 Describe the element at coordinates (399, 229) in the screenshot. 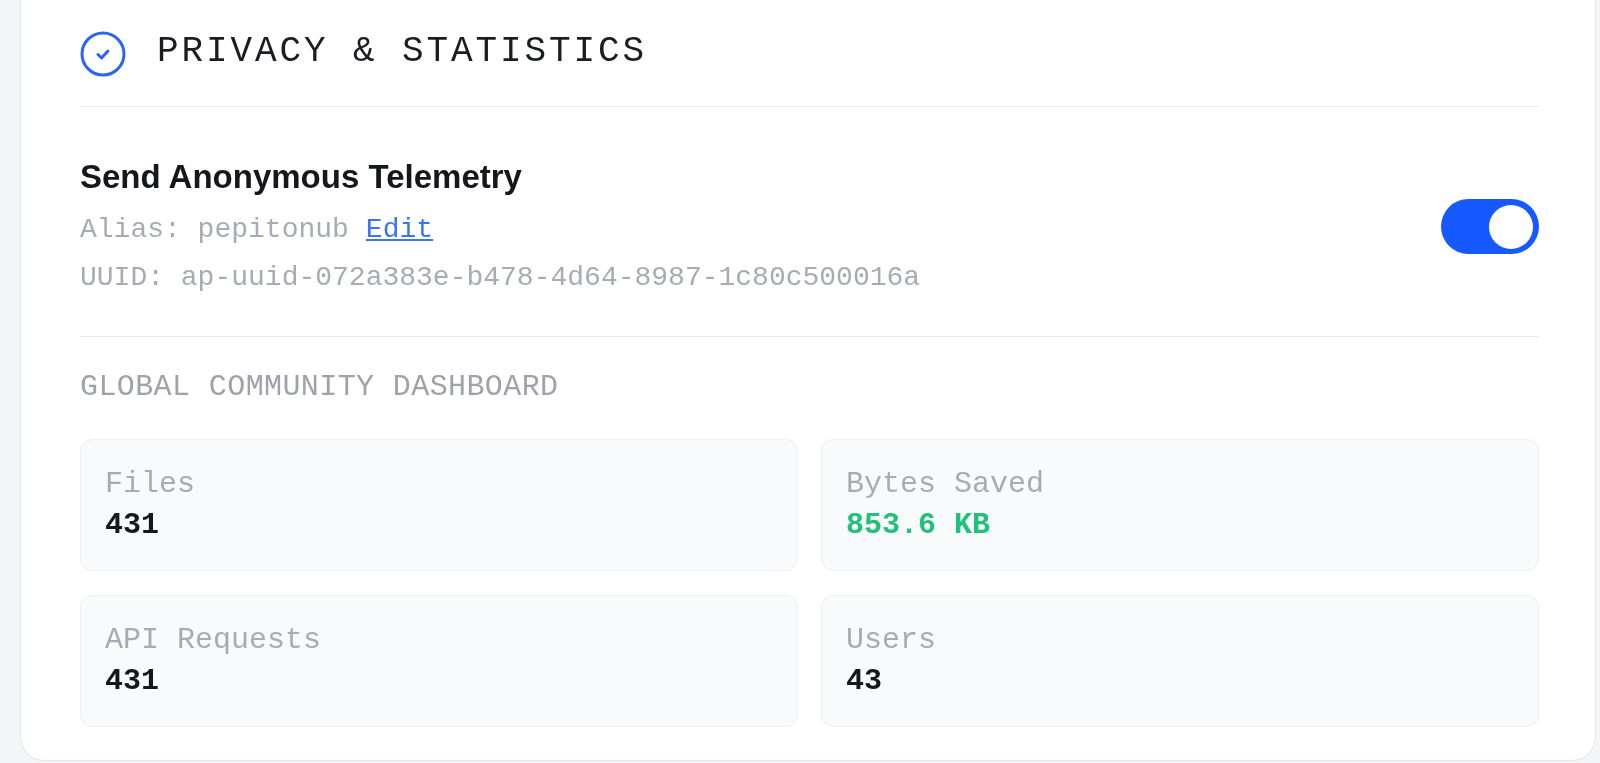

I see `edit-link: Edit` at that location.